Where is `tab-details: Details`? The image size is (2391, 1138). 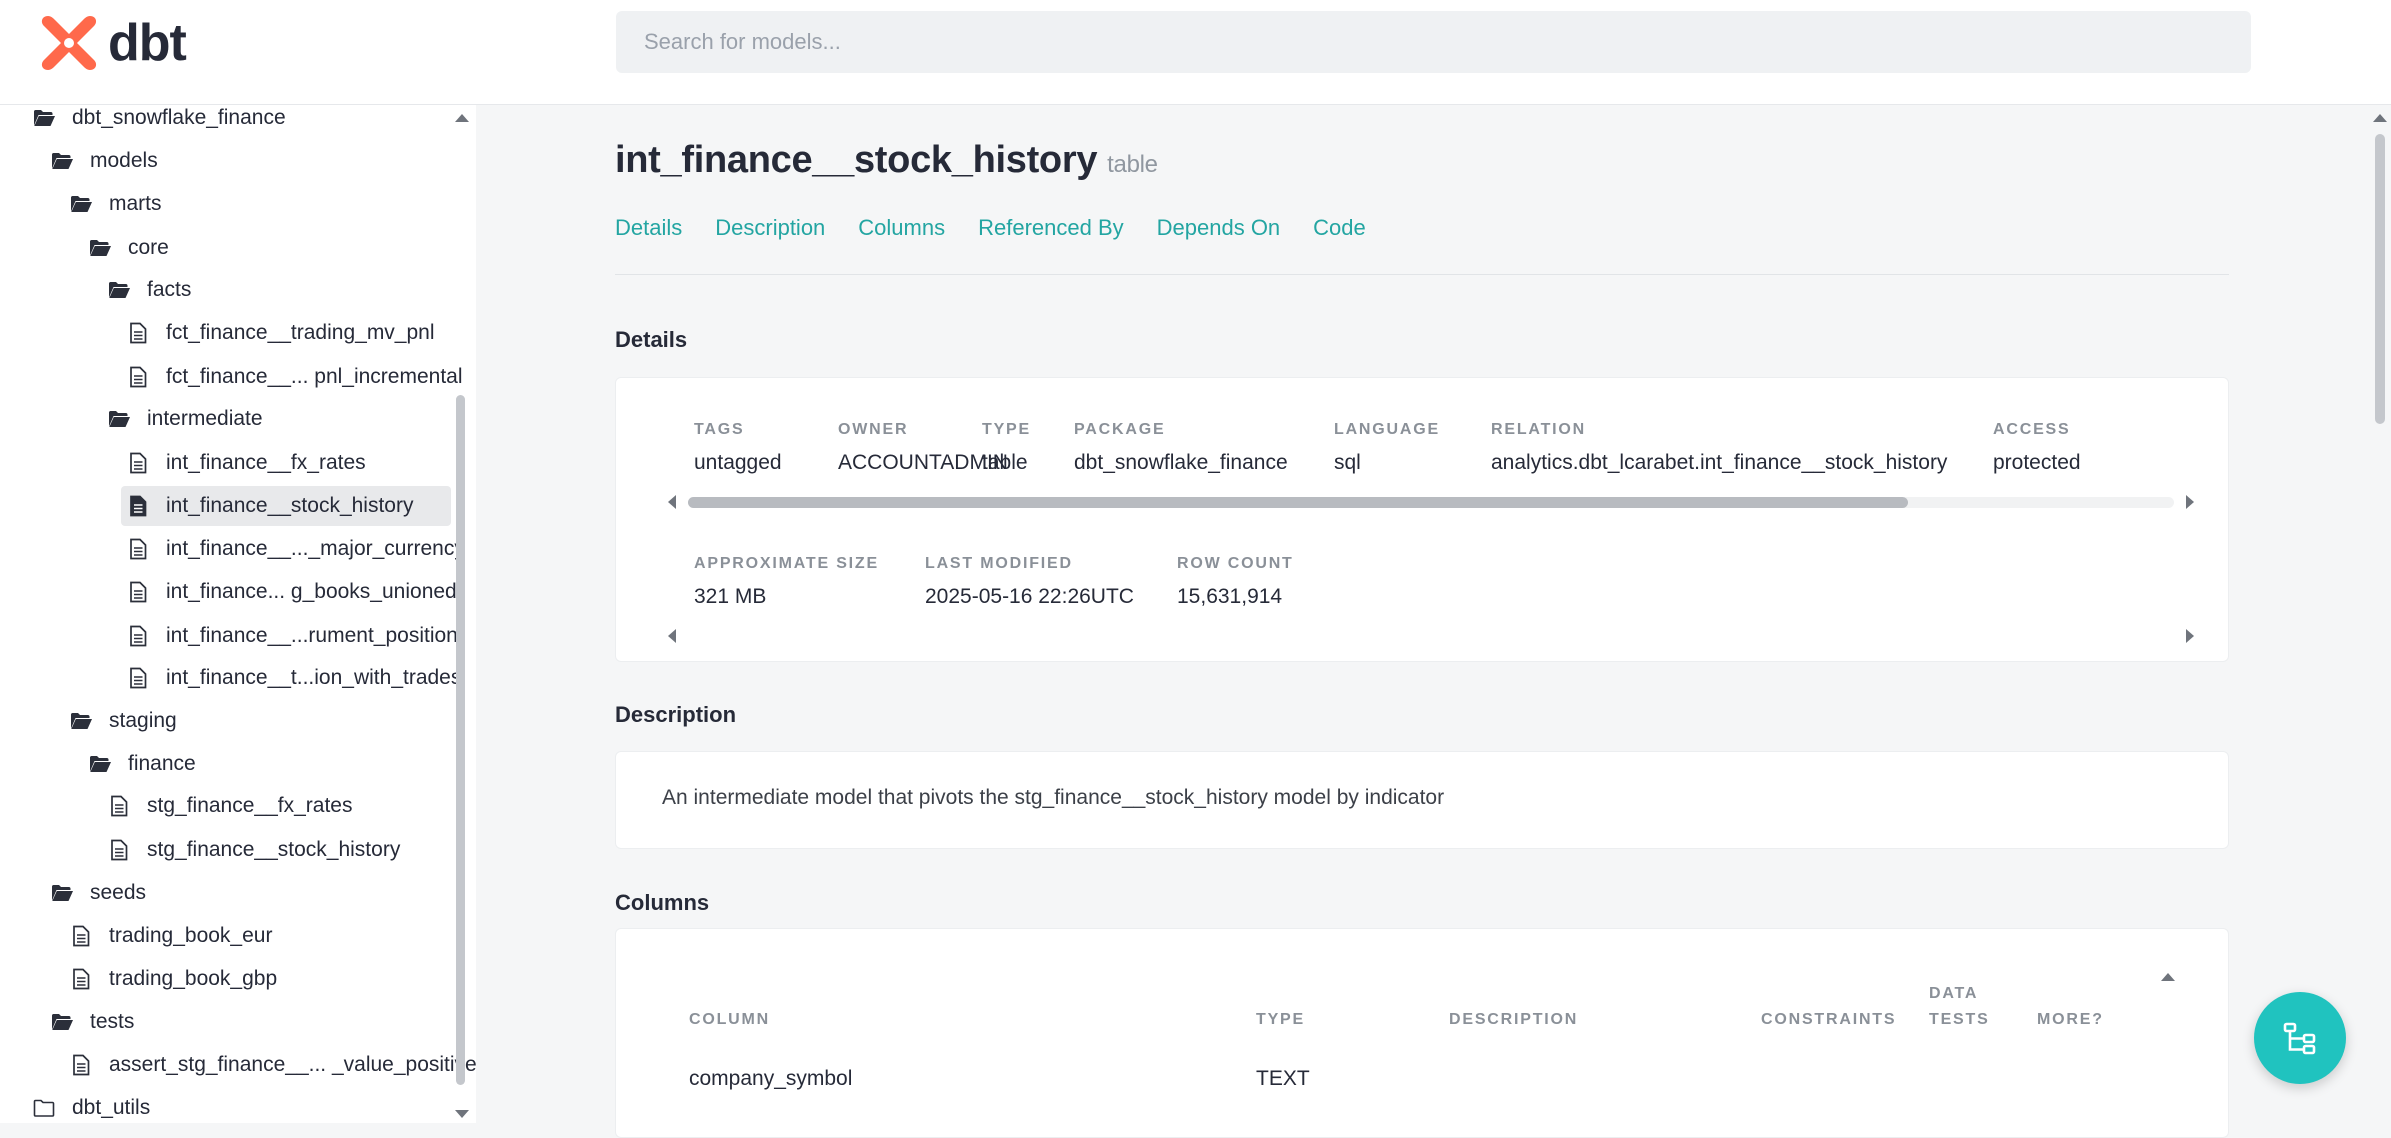
tab-details: Details is located at coordinates (648, 228).